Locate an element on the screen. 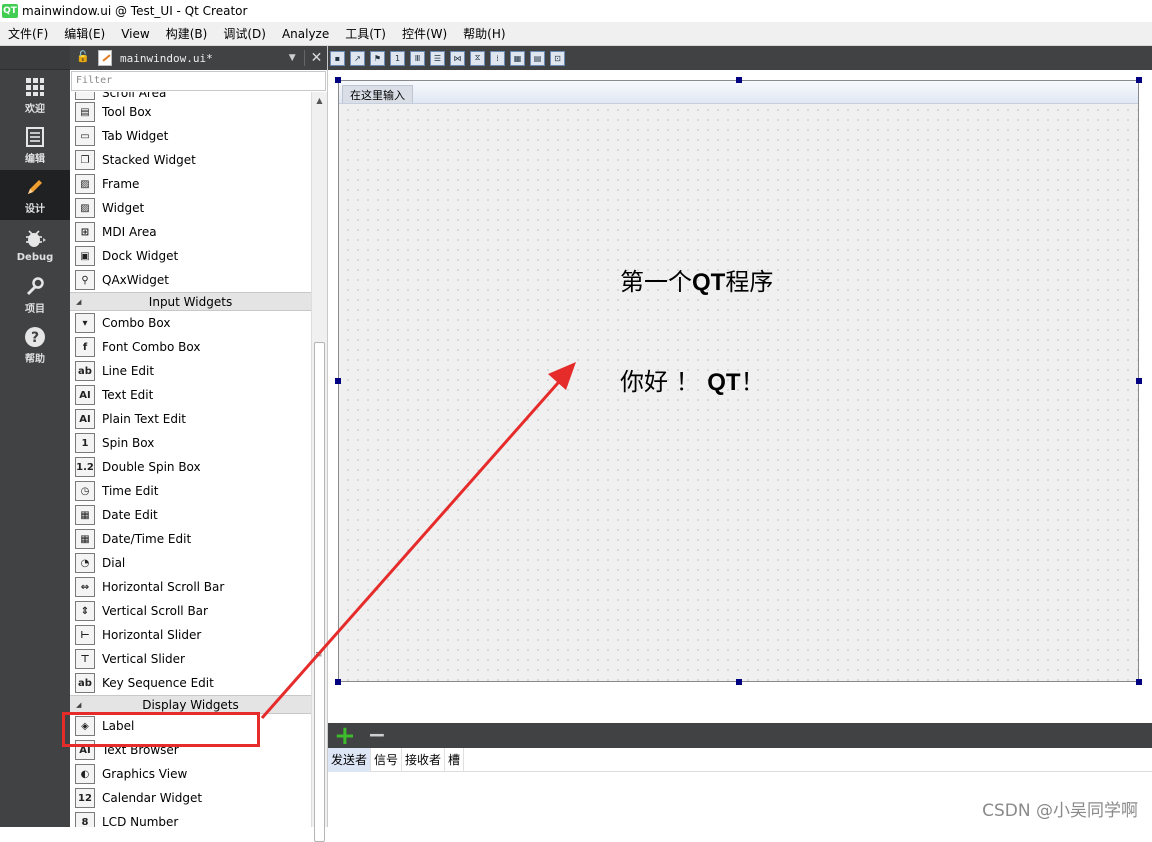  edit-buddies-icon: ⚑ is located at coordinates (377, 58).